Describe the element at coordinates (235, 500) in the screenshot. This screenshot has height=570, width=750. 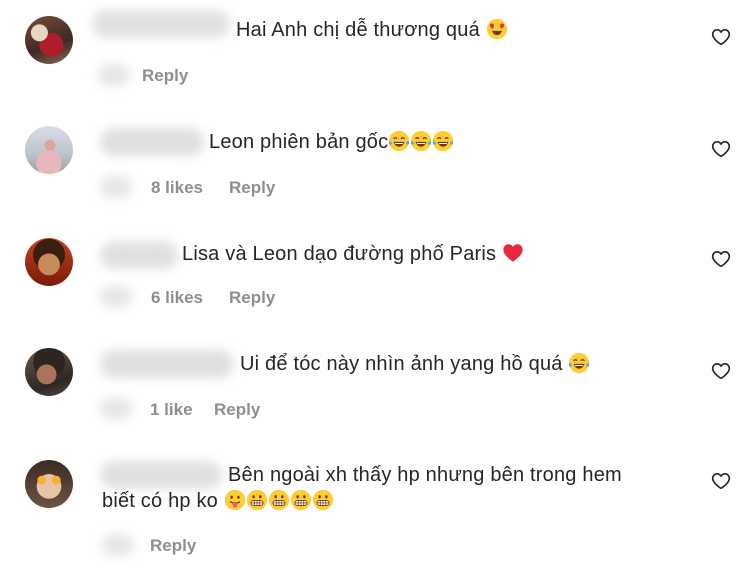
I see `tongue-out-emoji-icon` at that location.